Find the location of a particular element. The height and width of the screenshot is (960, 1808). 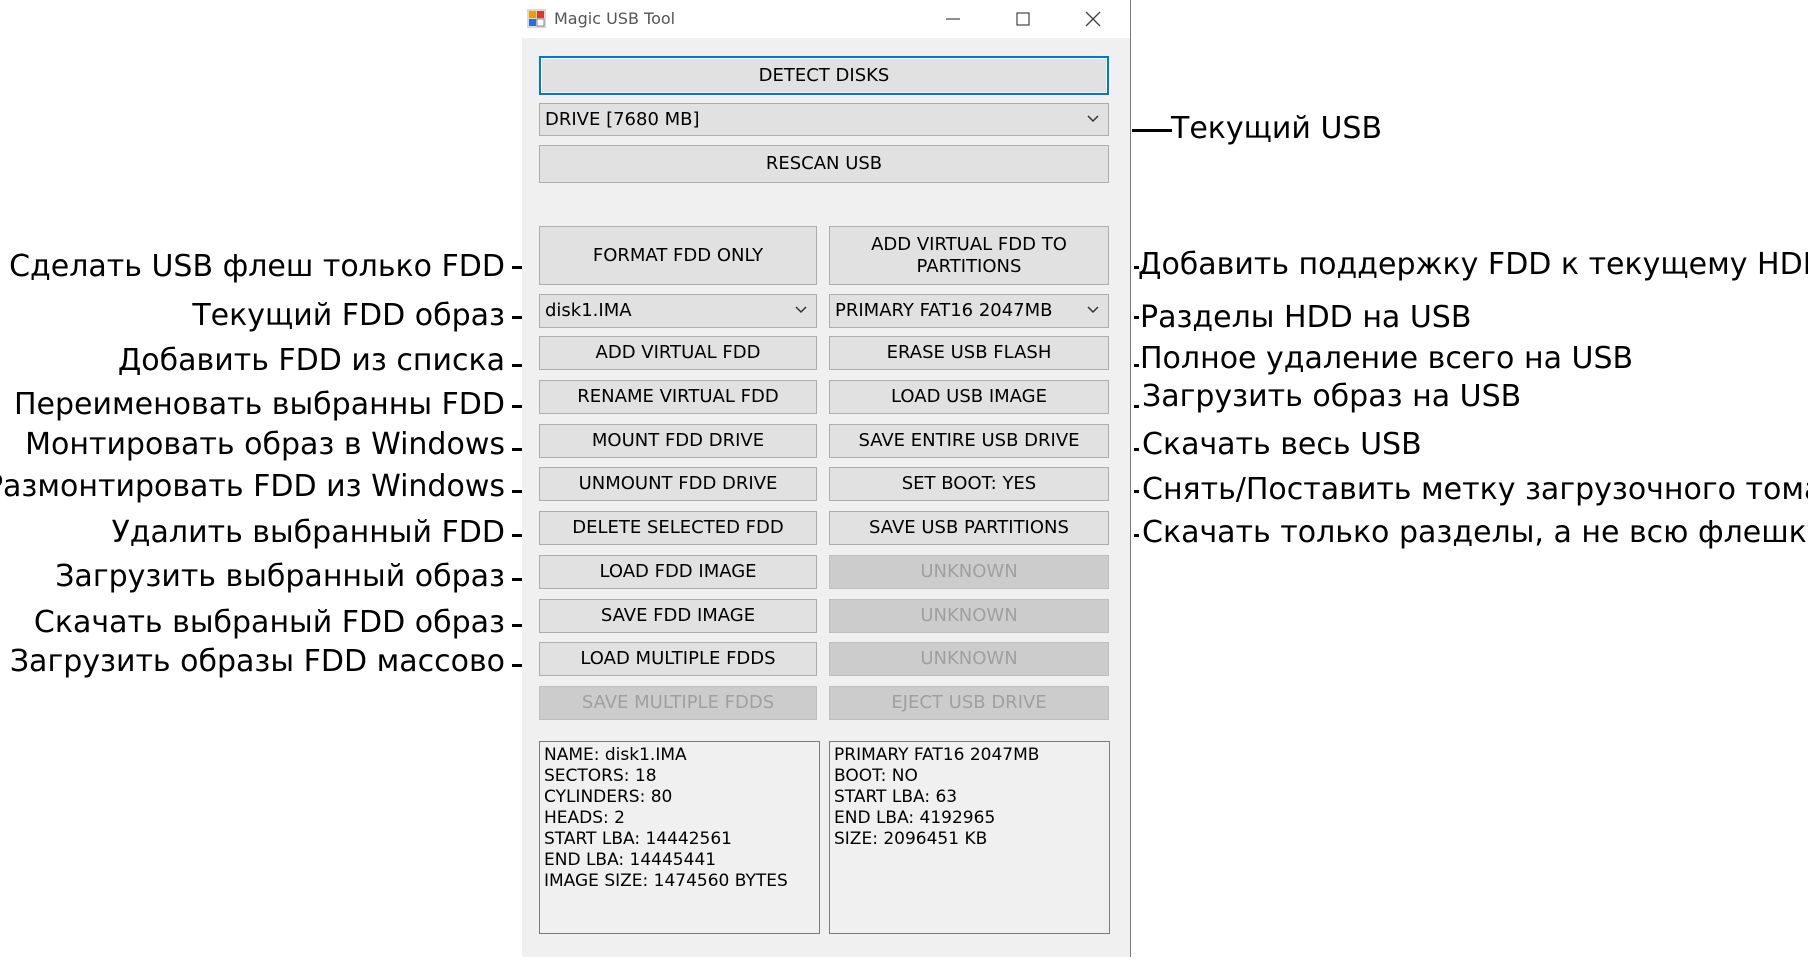

maximize-icon is located at coordinates (1023, 19).